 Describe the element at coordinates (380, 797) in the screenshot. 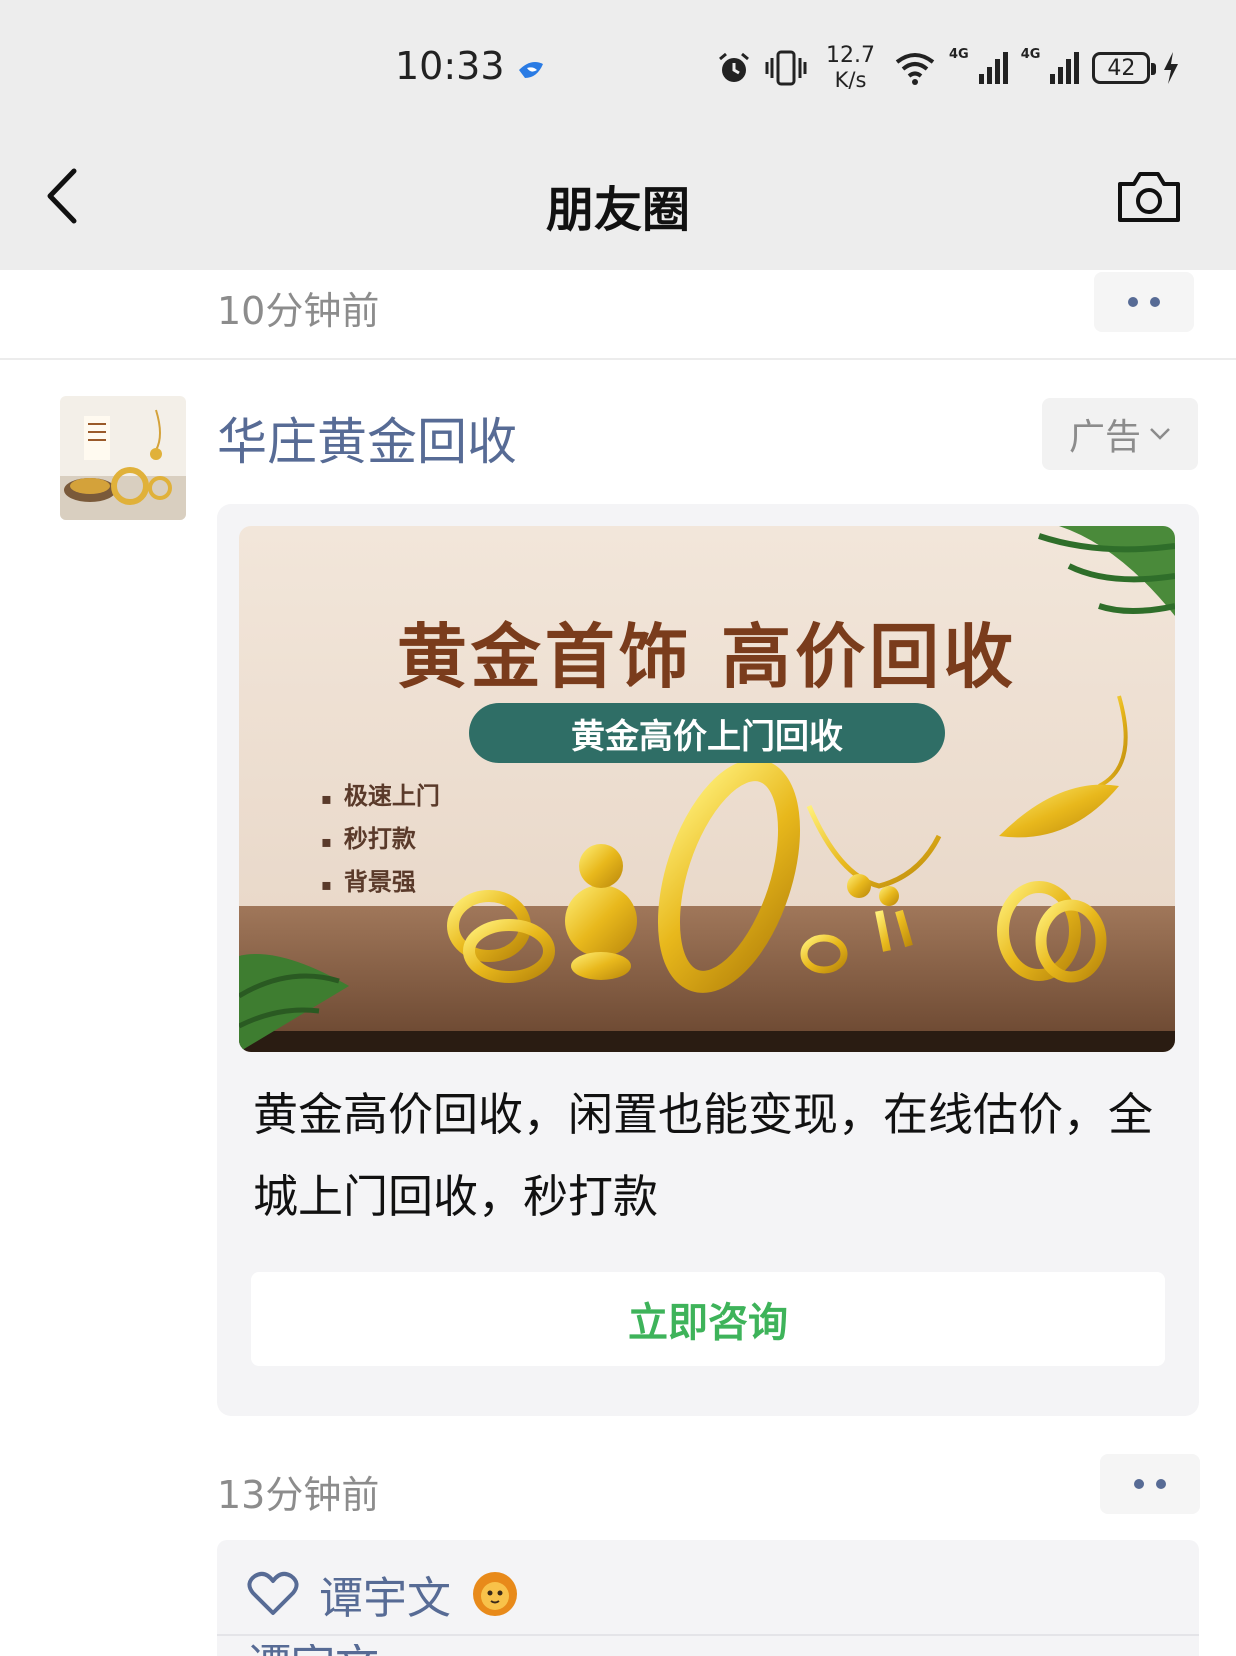

I see `banner-feature: 极速上门` at that location.